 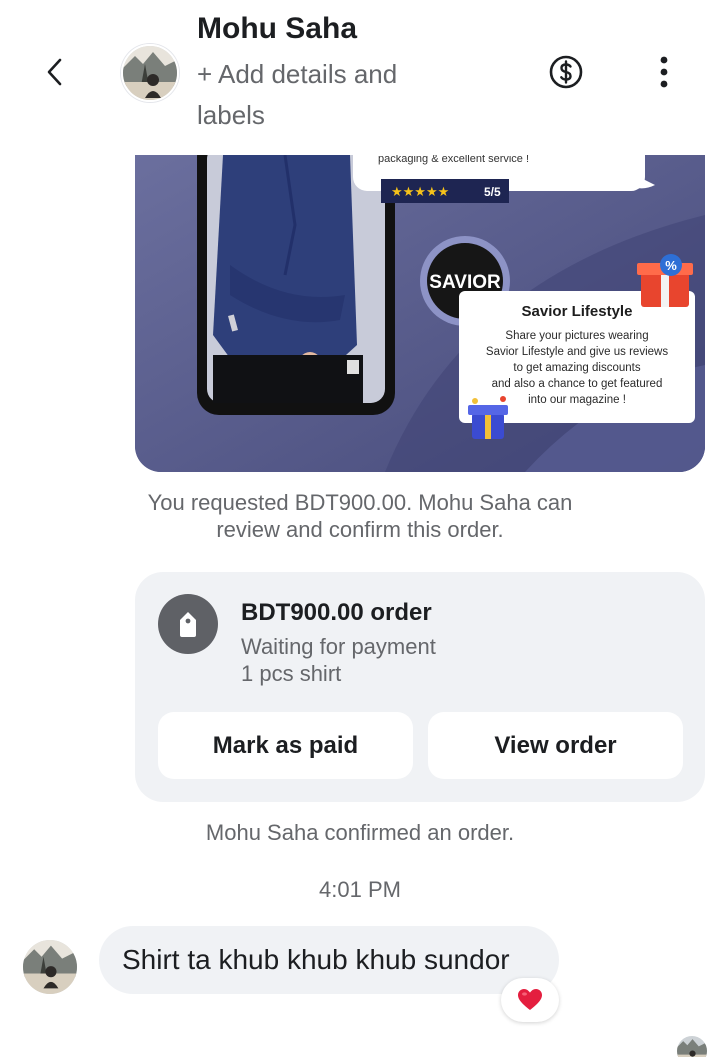 What do you see at coordinates (316, 959) in the screenshot?
I see `message-text: Shirt ta khub khub khub sundor` at bounding box center [316, 959].